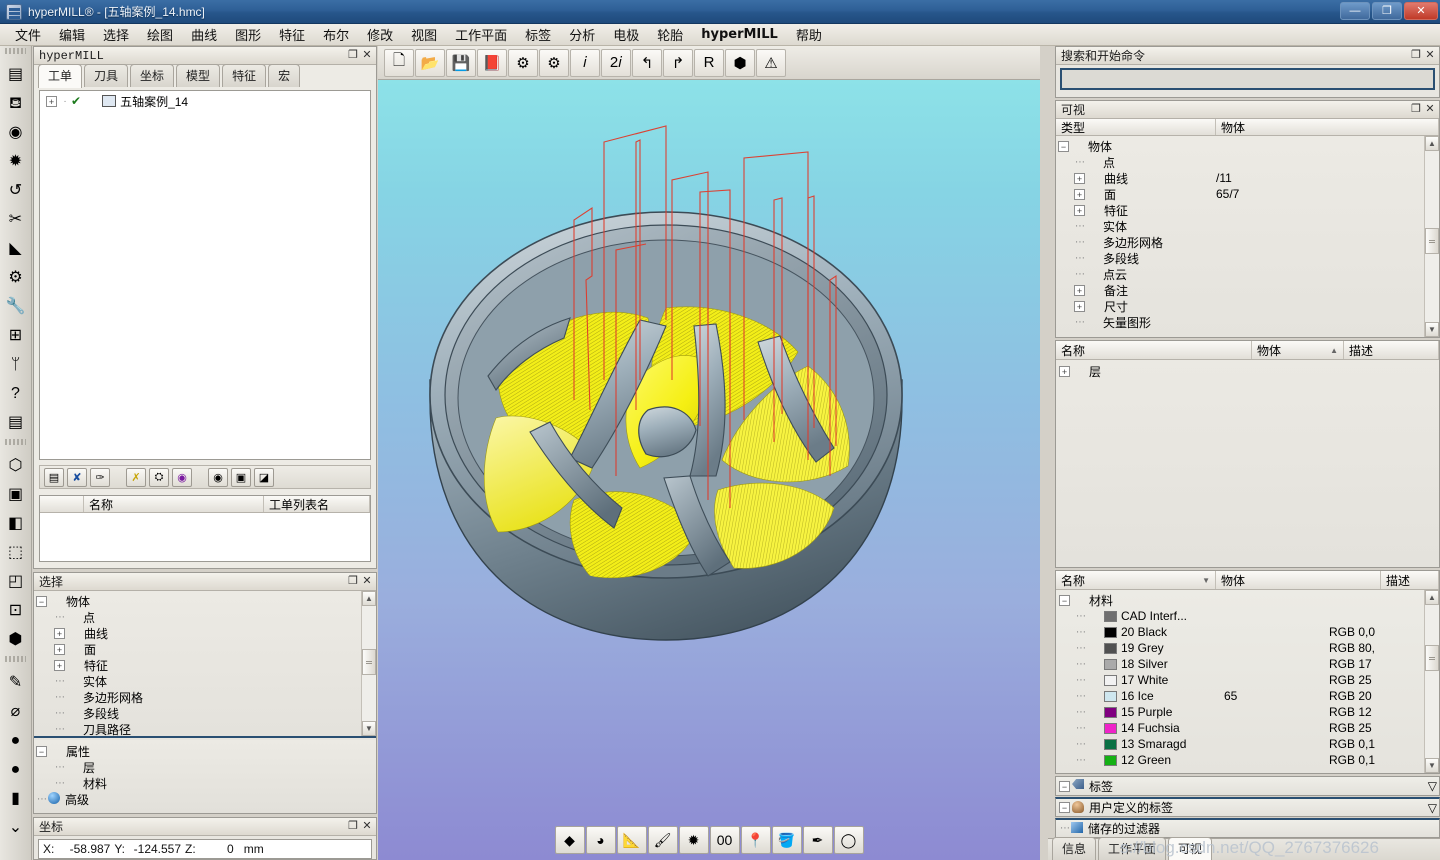 The image size is (1440, 860). Describe the element at coordinates (739, 34) in the screenshot. I see `menu-item-15: hyperMILL` at that location.